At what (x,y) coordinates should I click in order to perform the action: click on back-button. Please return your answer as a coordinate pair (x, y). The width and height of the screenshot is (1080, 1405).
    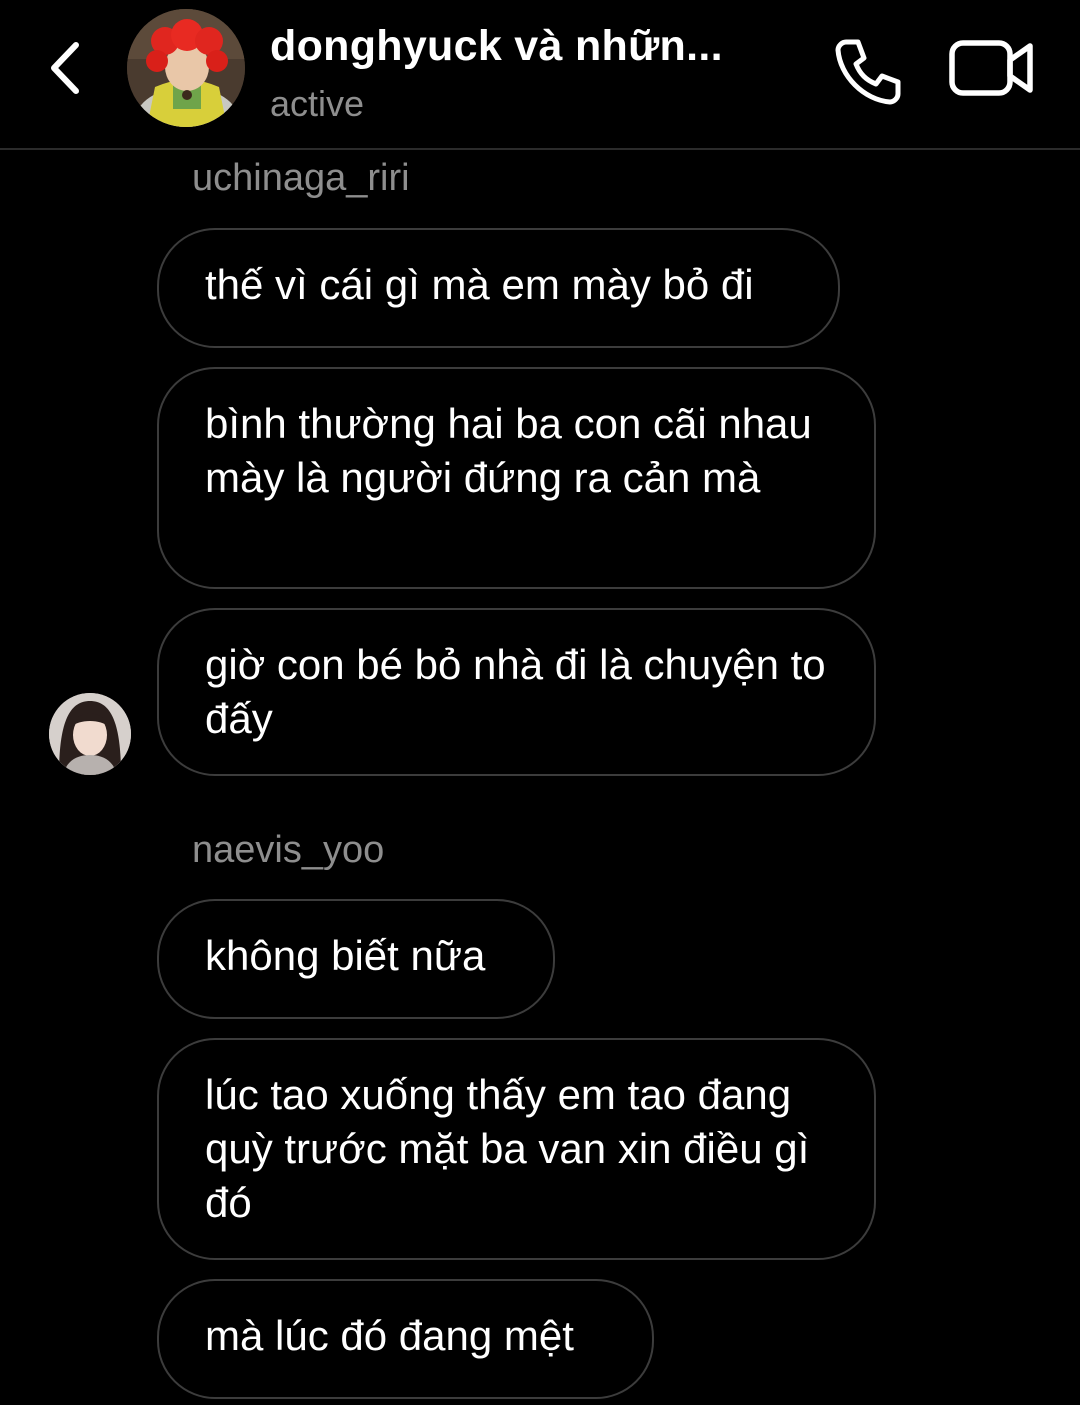
    Looking at the image, I should click on (64, 68).